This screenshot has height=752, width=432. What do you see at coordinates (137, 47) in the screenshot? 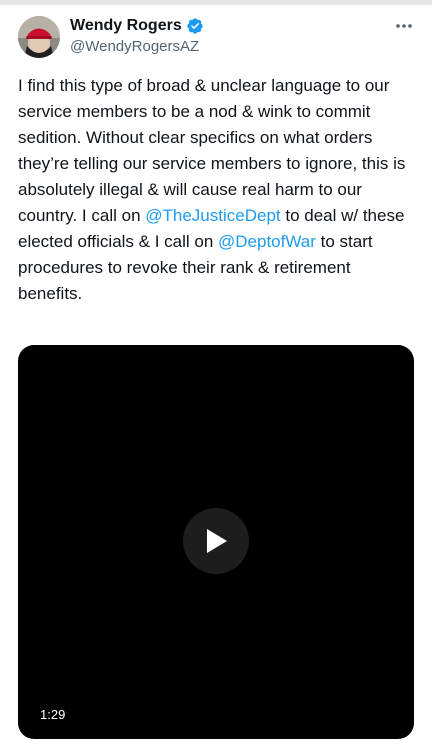
I see `author-handle: @WendyRogersAZ` at bounding box center [137, 47].